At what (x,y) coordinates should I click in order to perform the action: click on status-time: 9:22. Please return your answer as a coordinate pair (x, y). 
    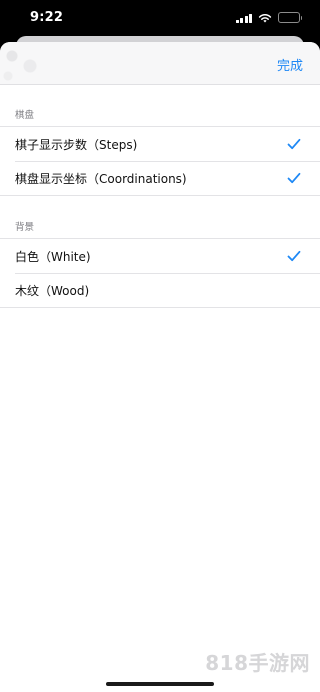
    Looking at the image, I should click on (47, 17).